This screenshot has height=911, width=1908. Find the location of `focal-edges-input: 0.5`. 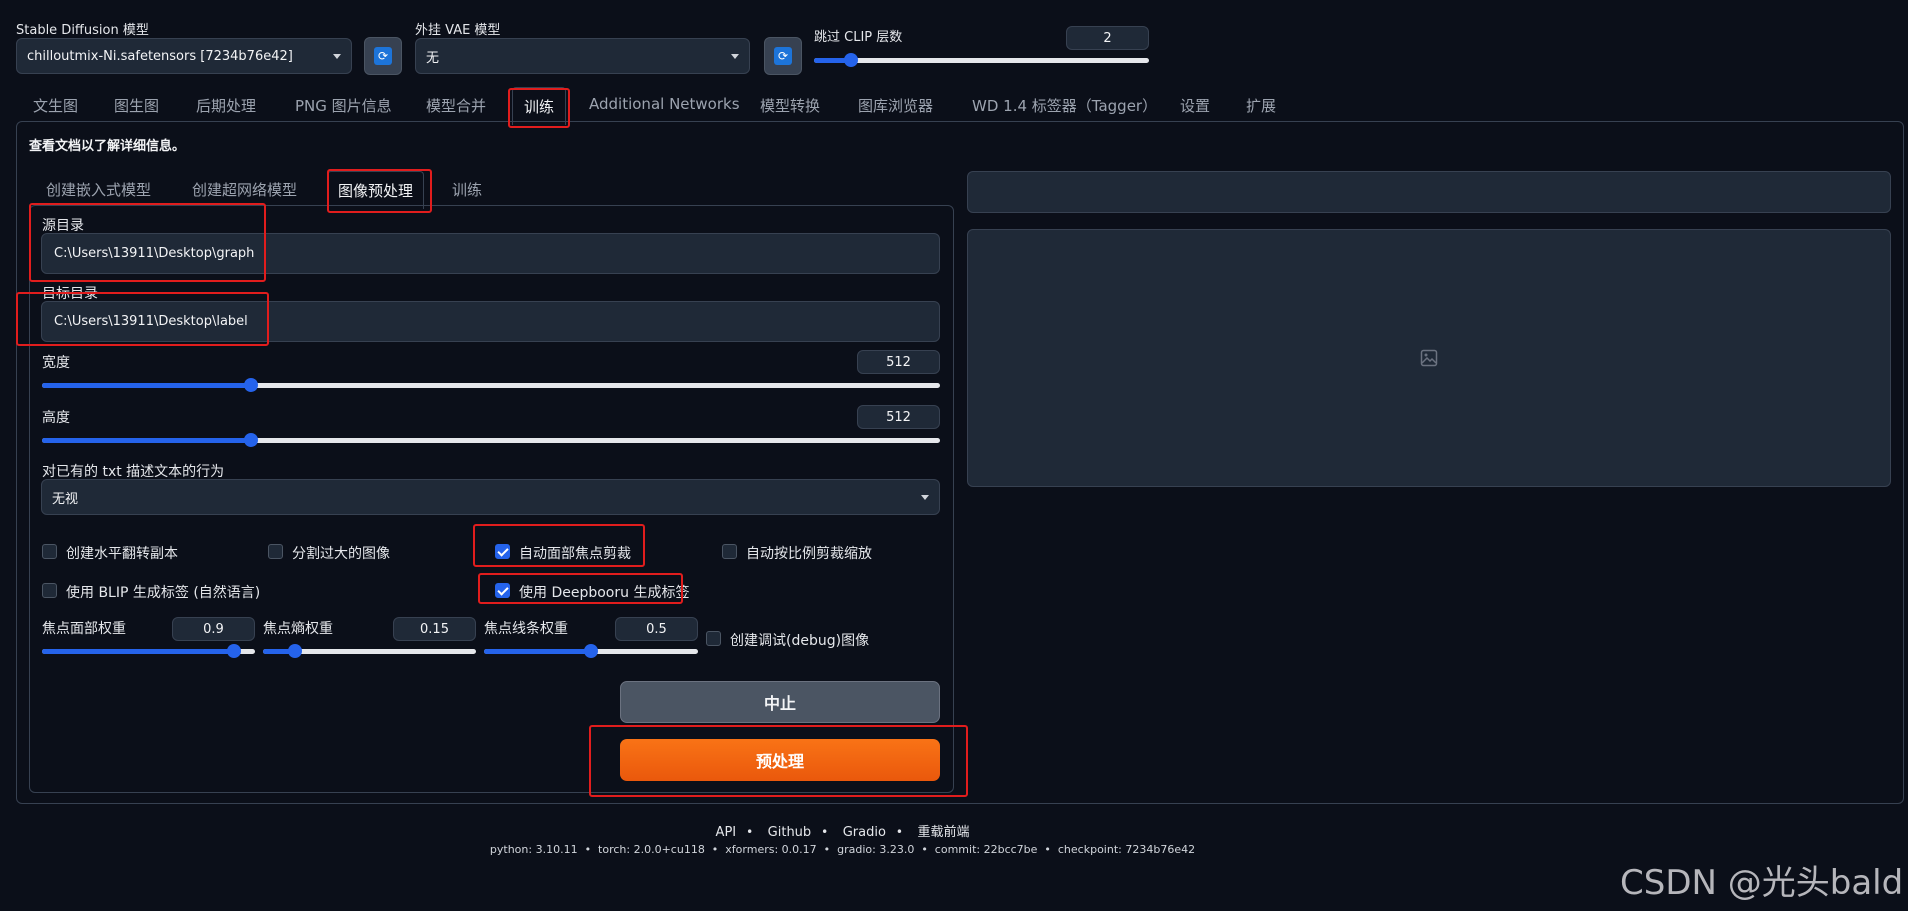

focal-edges-input: 0.5 is located at coordinates (656, 629).